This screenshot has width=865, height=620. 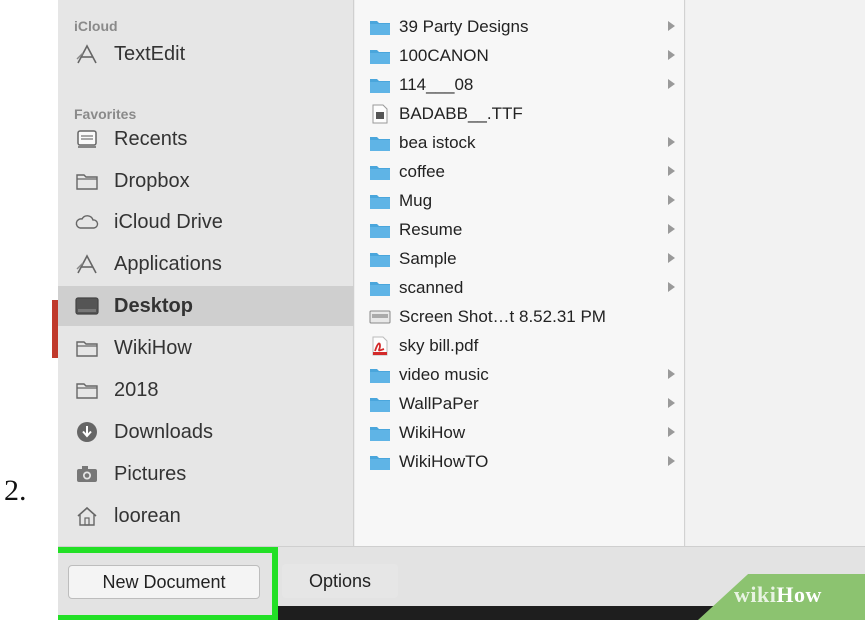 I want to click on file-name: 114___08, so click(x=436, y=84).